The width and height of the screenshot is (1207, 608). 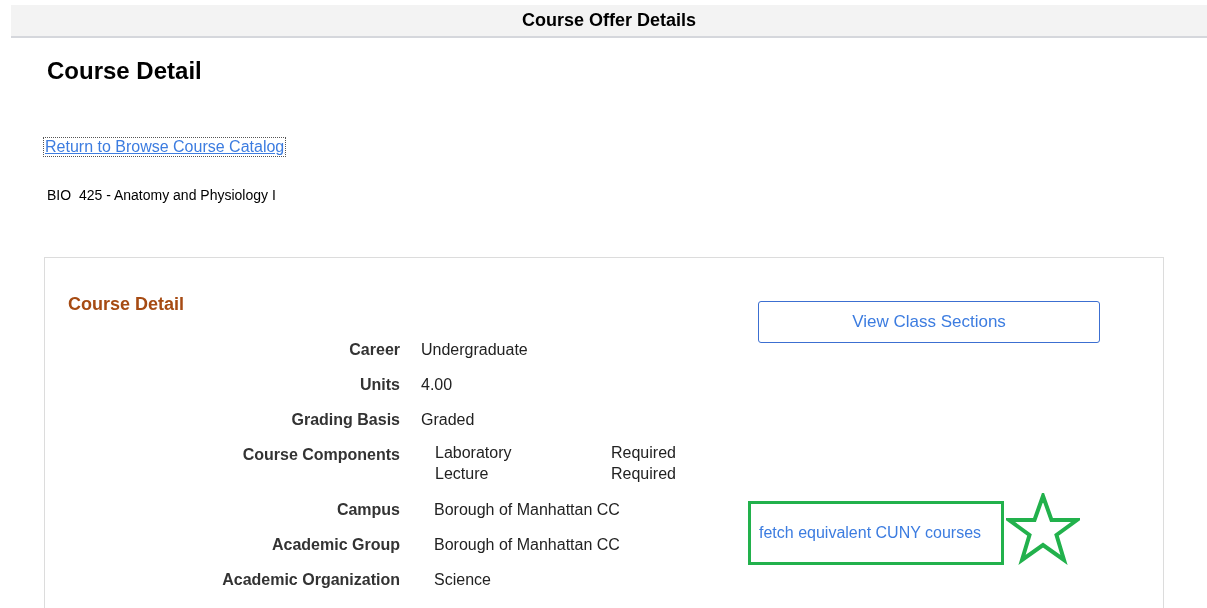 I want to click on view-class-sections-button: View Class Sections, so click(x=929, y=322).